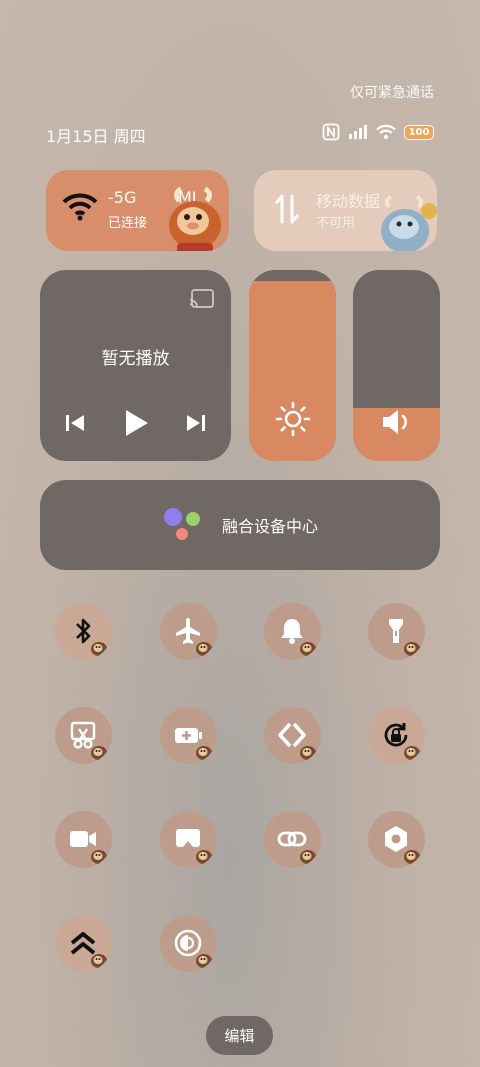 The height and width of the screenshot is (1067, 480). I want to click on nfc-icon, so click(331, 132).